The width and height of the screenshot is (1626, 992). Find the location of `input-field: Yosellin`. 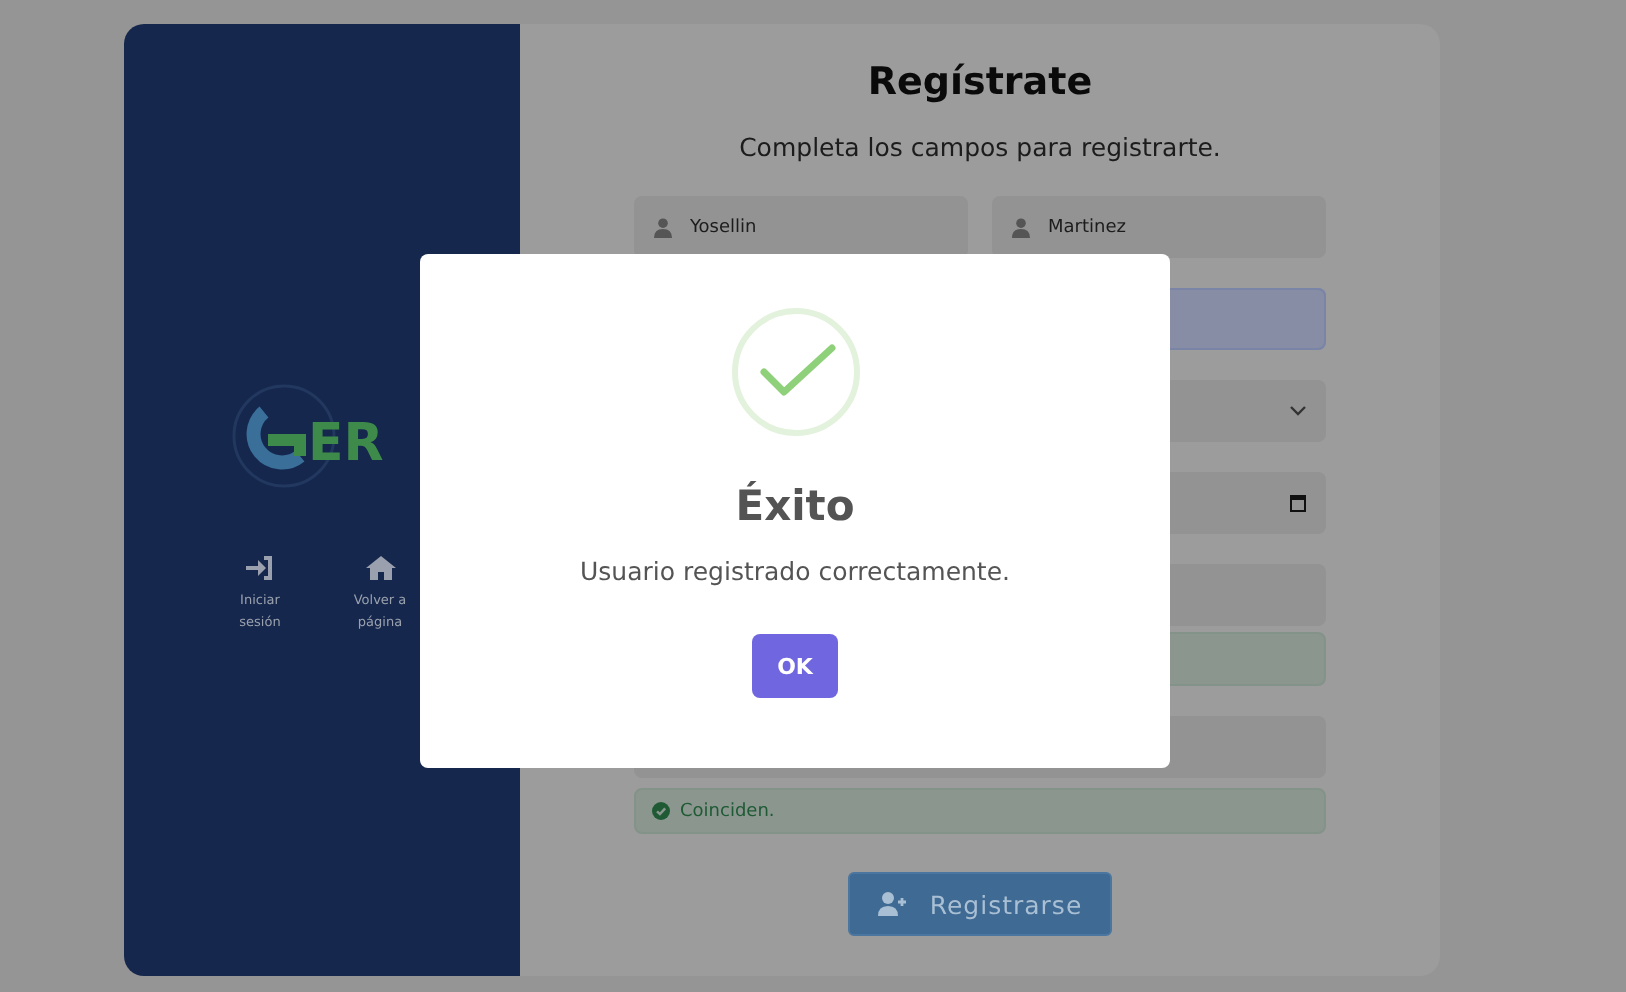

input-field: Yosellin is located at coordinates (801, 227).